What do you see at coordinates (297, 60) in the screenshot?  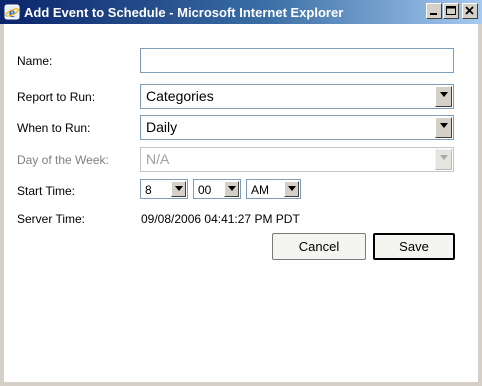 I see `name-input` at bounding box center [297, 60].